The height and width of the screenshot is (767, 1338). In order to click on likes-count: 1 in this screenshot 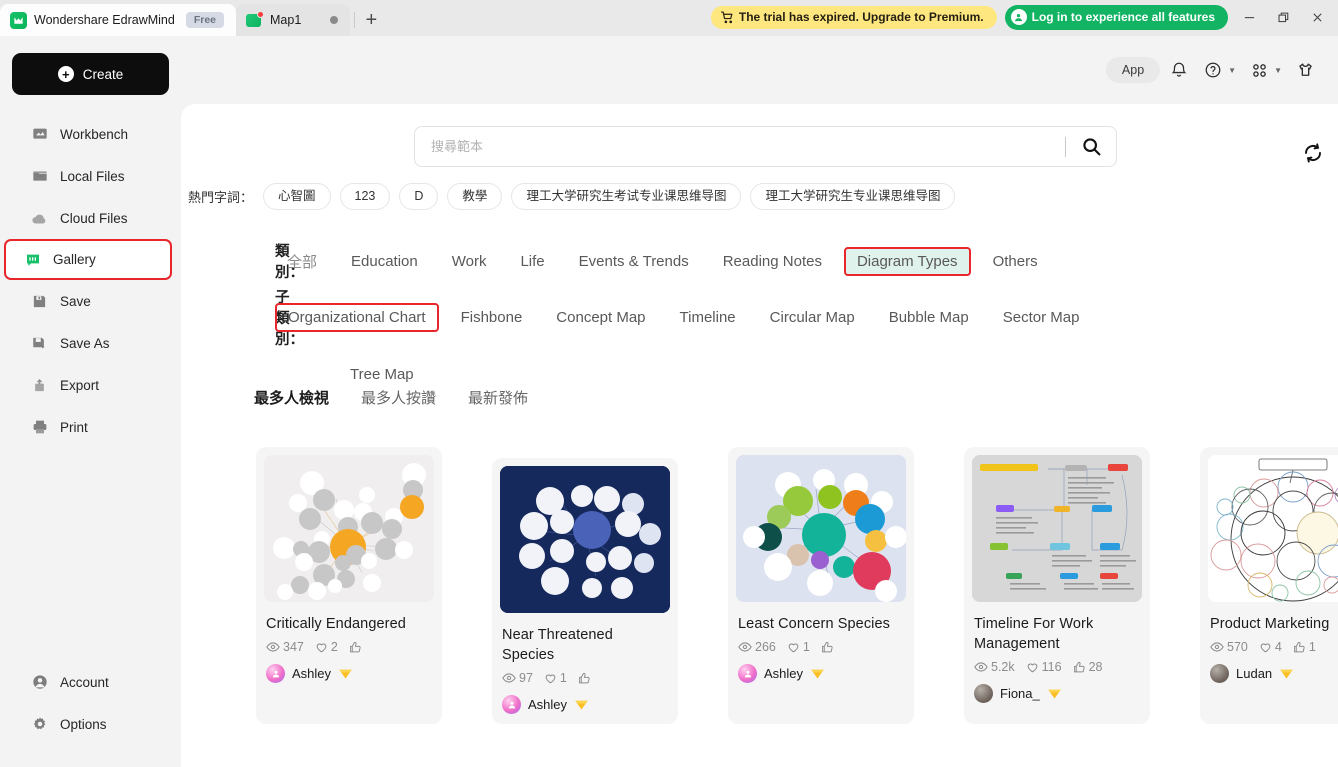, I will do `click(806, 647)`.